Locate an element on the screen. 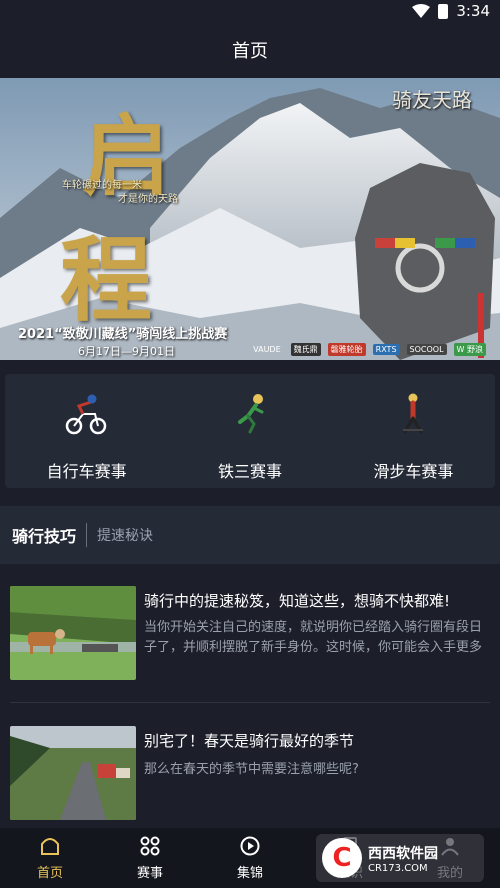  app-header: 首页 is located at coordinates (250, 50).